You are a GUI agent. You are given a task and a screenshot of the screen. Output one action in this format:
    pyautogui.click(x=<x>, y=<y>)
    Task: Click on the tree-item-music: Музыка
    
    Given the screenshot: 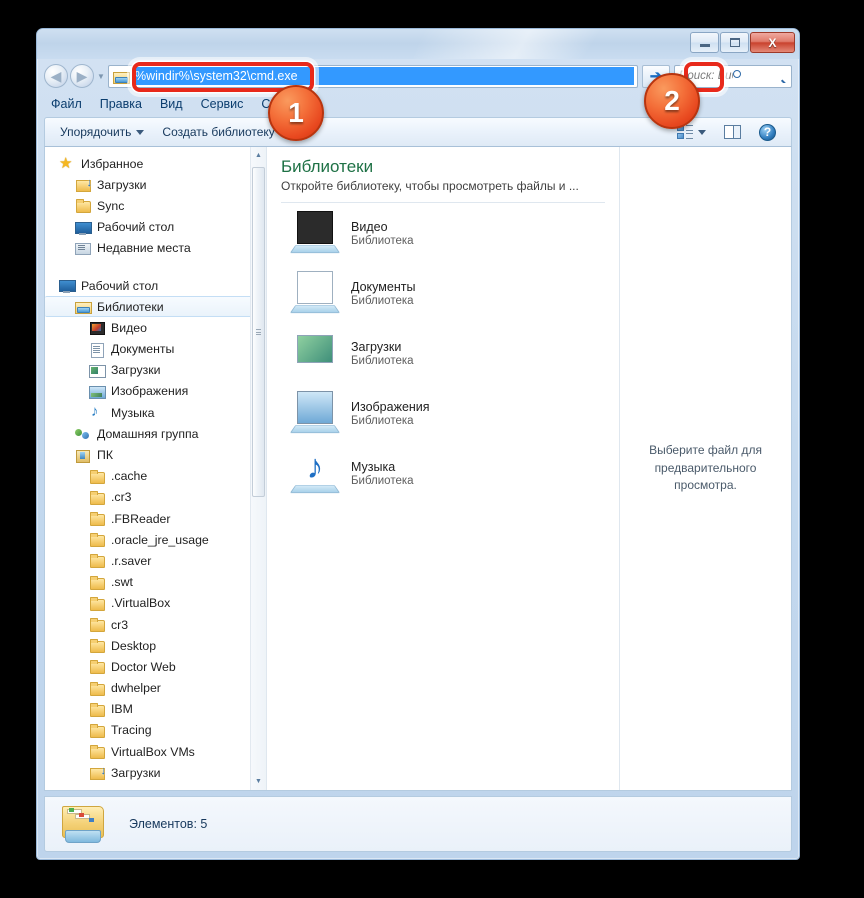 What is the action you would take?
    pyautogui.click(x=155, y=412)
    